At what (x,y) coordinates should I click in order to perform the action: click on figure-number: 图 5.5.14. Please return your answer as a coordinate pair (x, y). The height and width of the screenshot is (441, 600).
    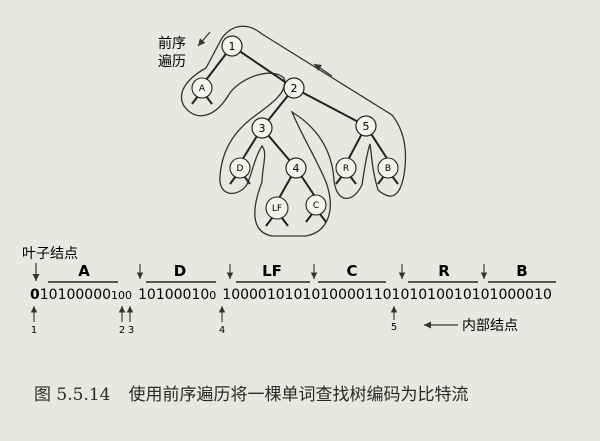
    Looking at the image, I should click on (72, 395).